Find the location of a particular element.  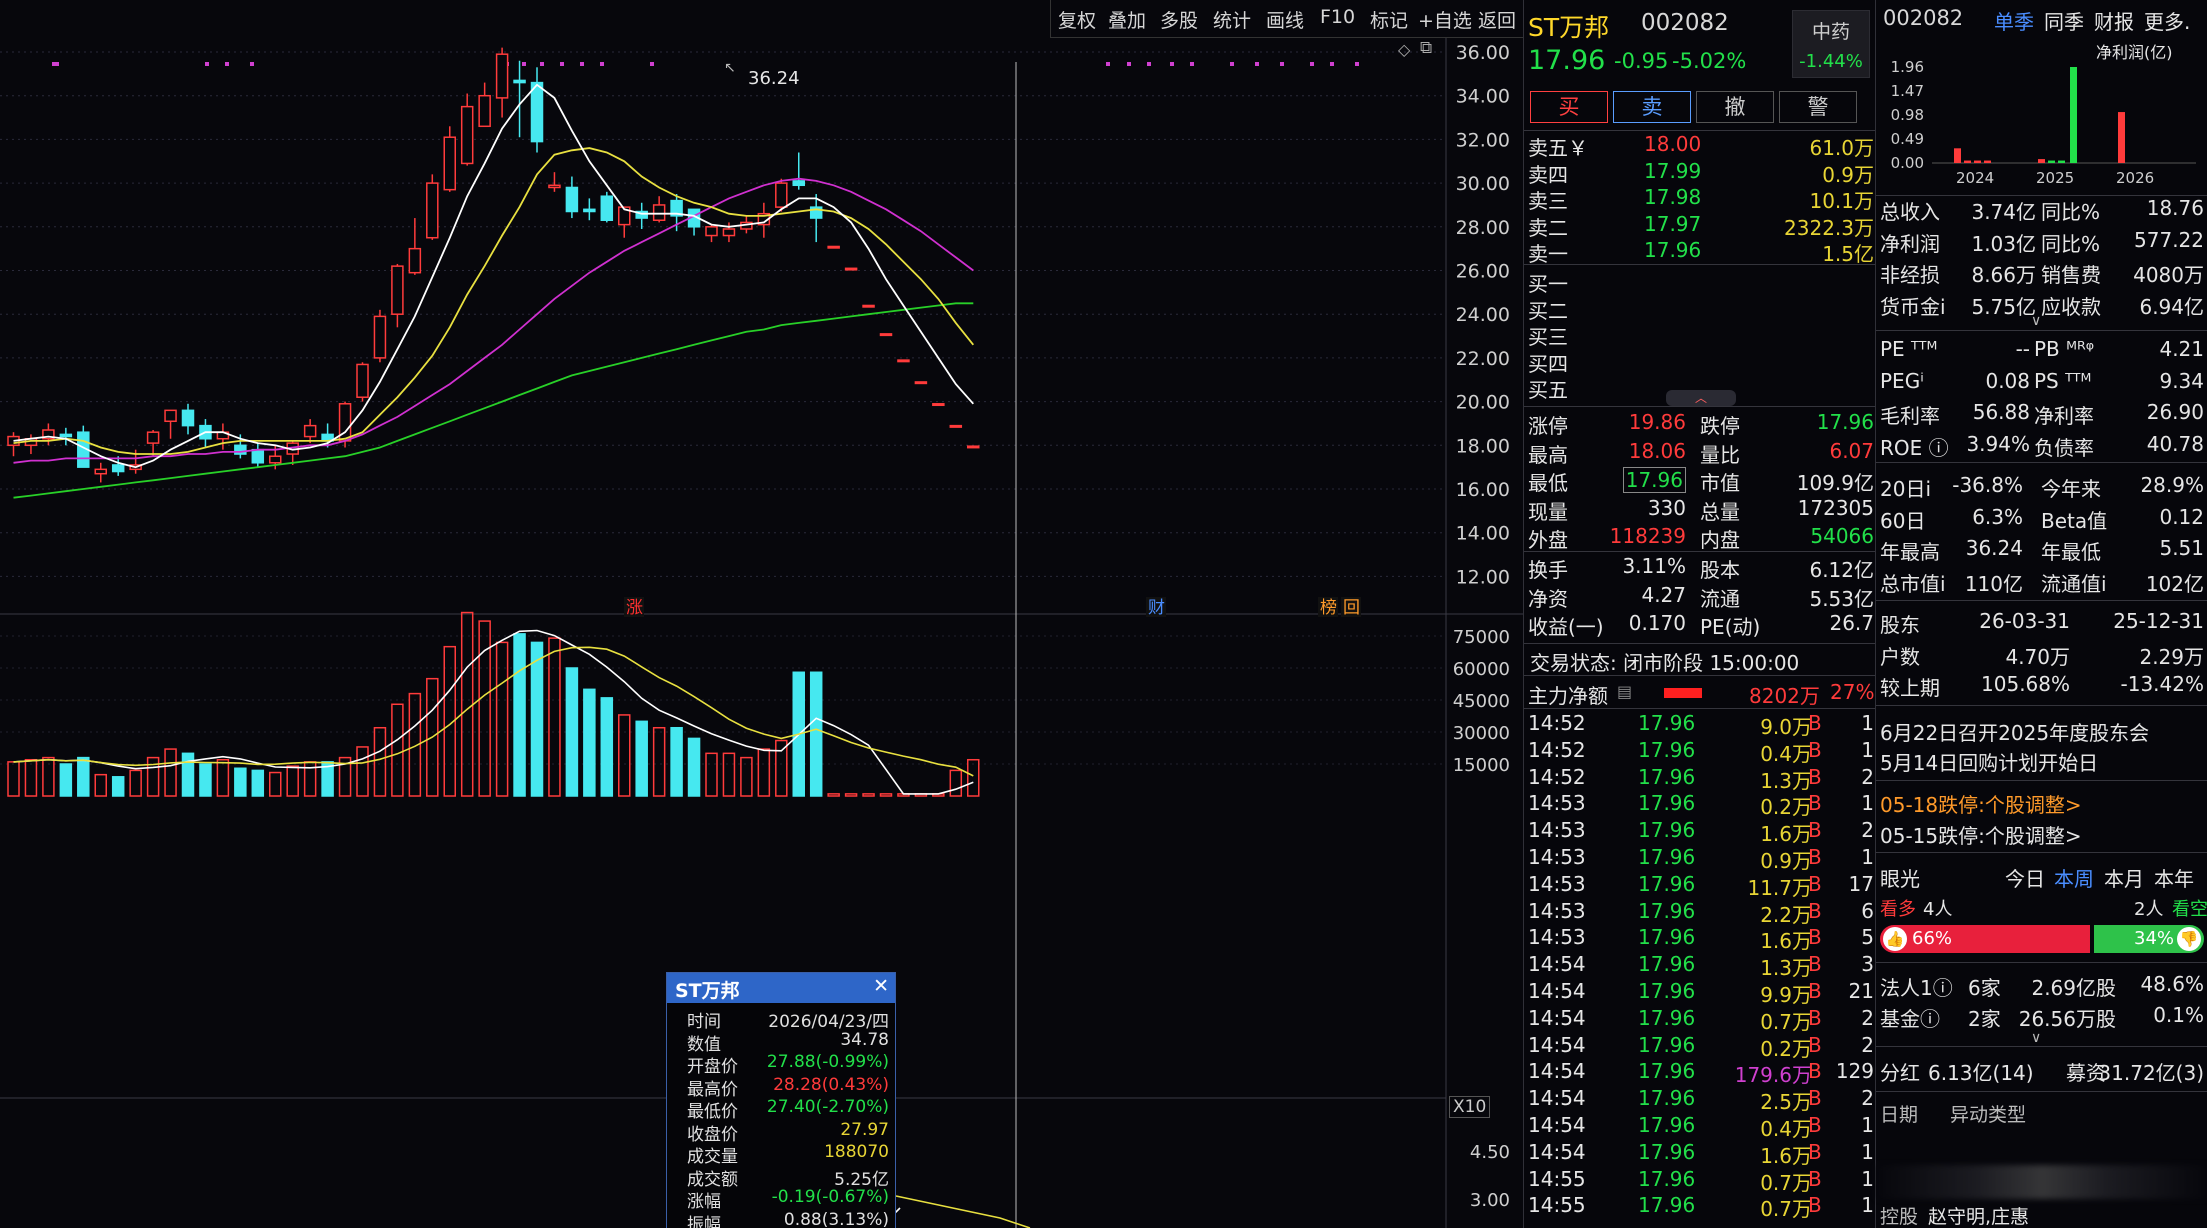

bear-bar: 34% 👎 is located at coordinates (2149, 939).